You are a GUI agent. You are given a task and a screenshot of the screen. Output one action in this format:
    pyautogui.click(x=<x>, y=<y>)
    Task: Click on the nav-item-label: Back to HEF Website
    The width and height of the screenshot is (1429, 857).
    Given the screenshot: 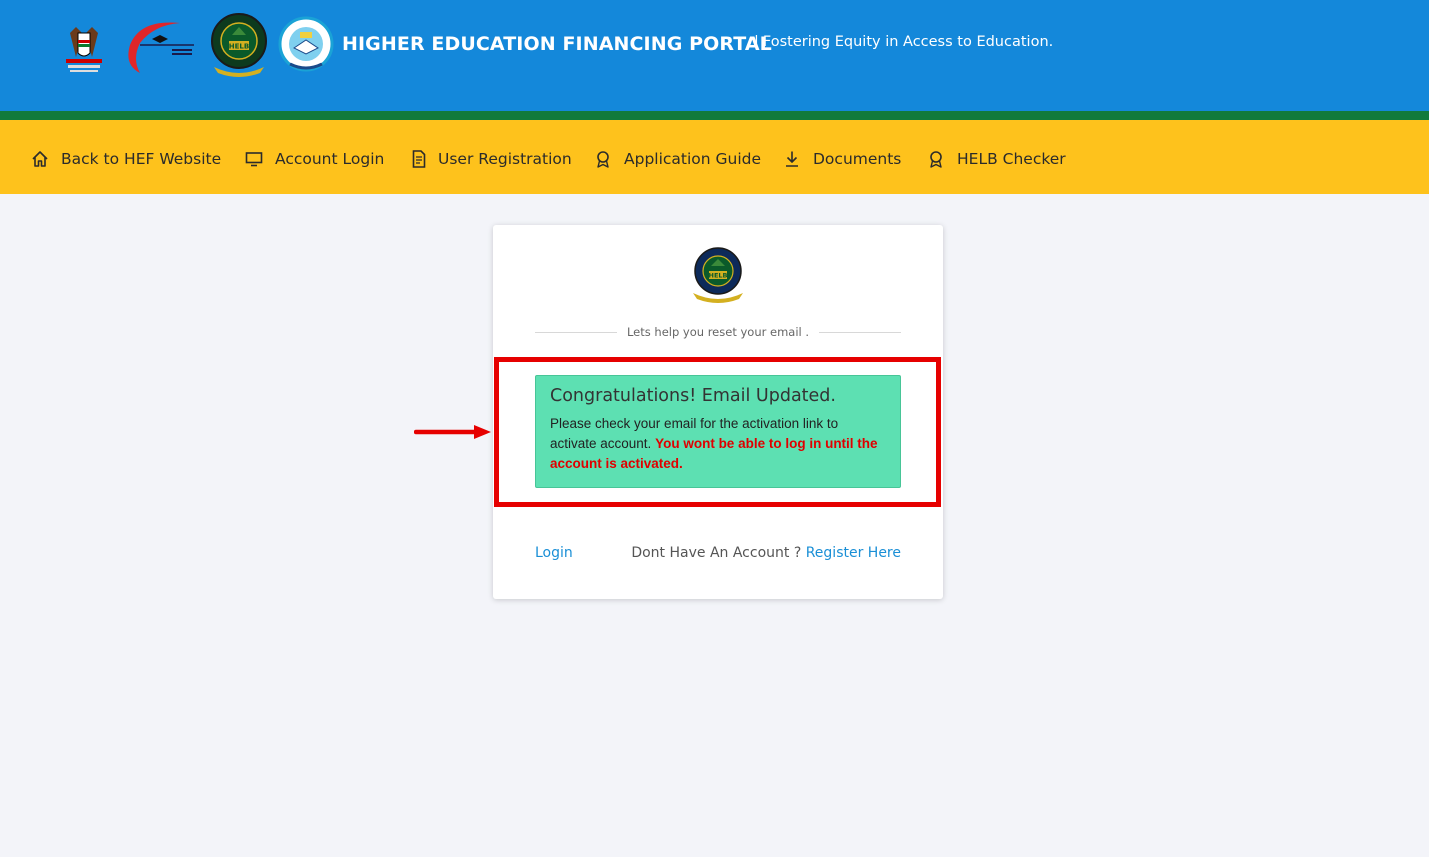 What is the action you would take?
    pyautogui.click(x=141, y=159)
    